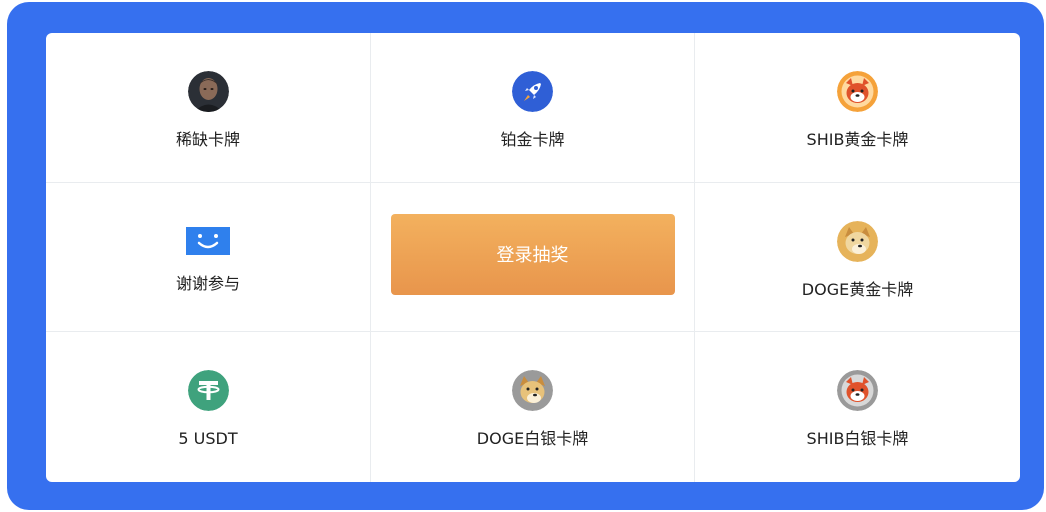  Describe the element at coordinates (857, 438) in the screenshot. I see `prize-label: SHIB白银卡牌` at that location.